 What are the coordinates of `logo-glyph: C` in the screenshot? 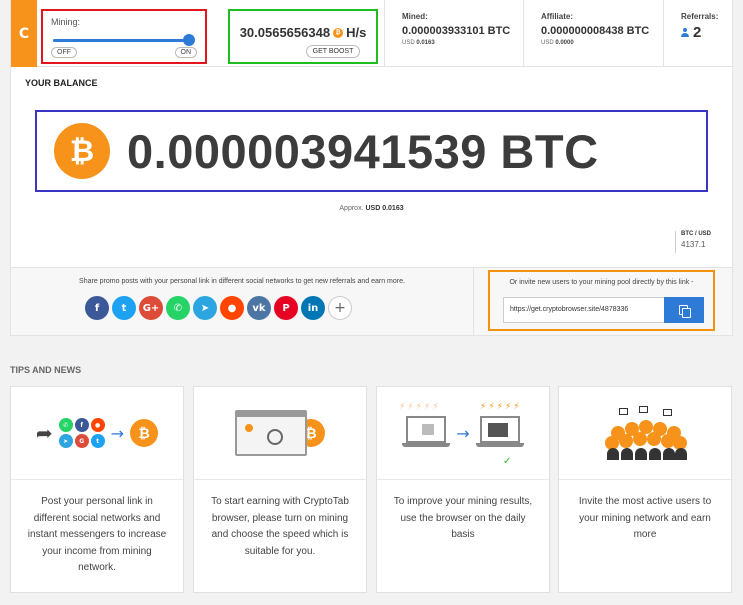 It's located at (24, 33).